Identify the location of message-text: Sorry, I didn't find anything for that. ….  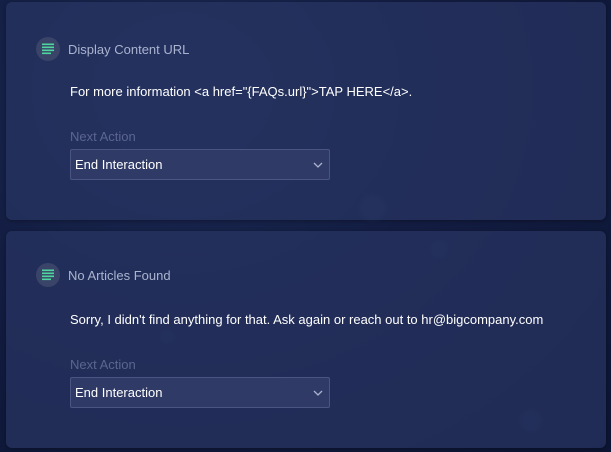
(307, 319).